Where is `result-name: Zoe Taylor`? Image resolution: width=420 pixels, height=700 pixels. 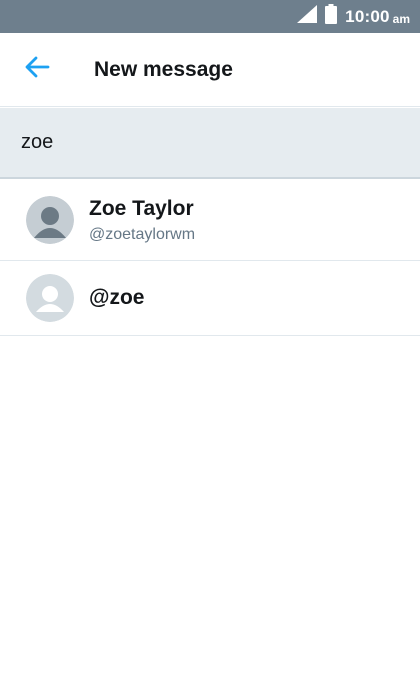
result-name: Zoe Taylor is located at coordinates (141, 208).